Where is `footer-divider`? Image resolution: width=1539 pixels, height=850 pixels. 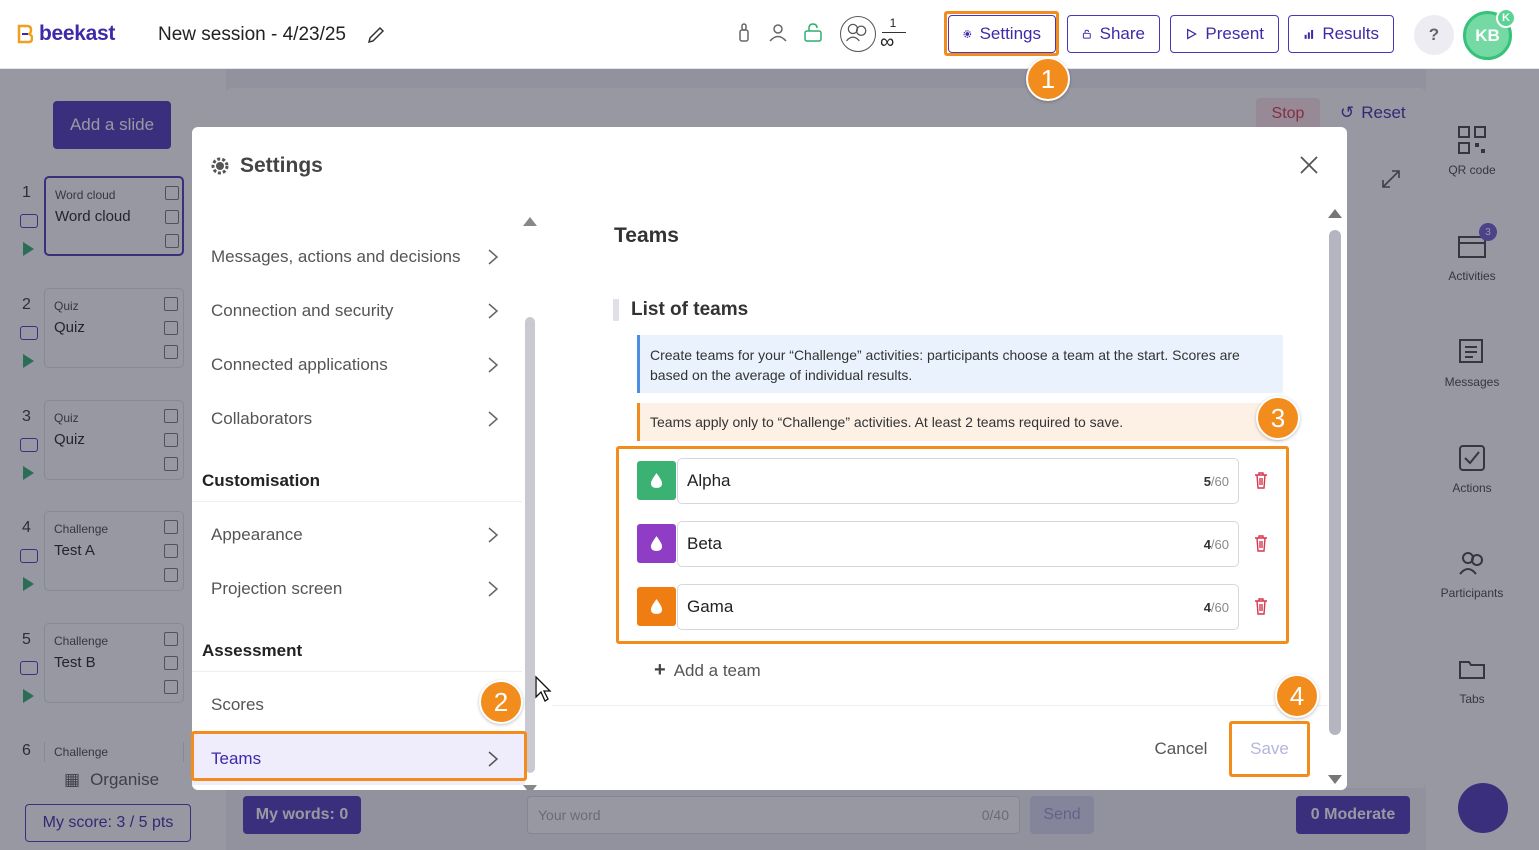 footer-divider is located at coordinates (939, 705).